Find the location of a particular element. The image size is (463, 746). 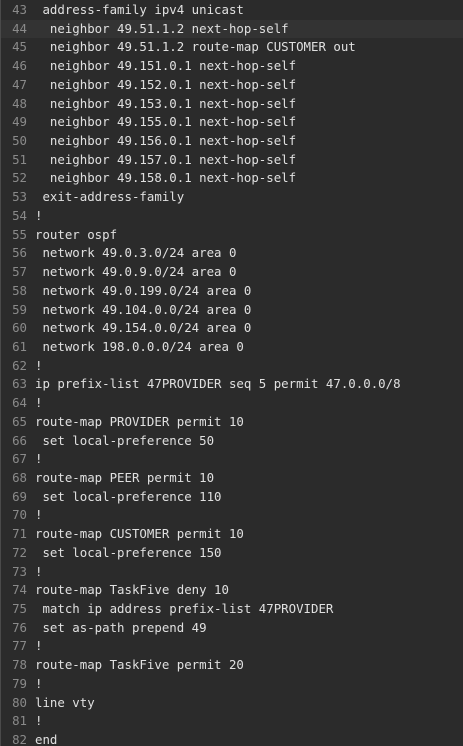

code-line: 50 neighbor 49.156.0.1 next-hop-self is located at coordinates (232, 141).